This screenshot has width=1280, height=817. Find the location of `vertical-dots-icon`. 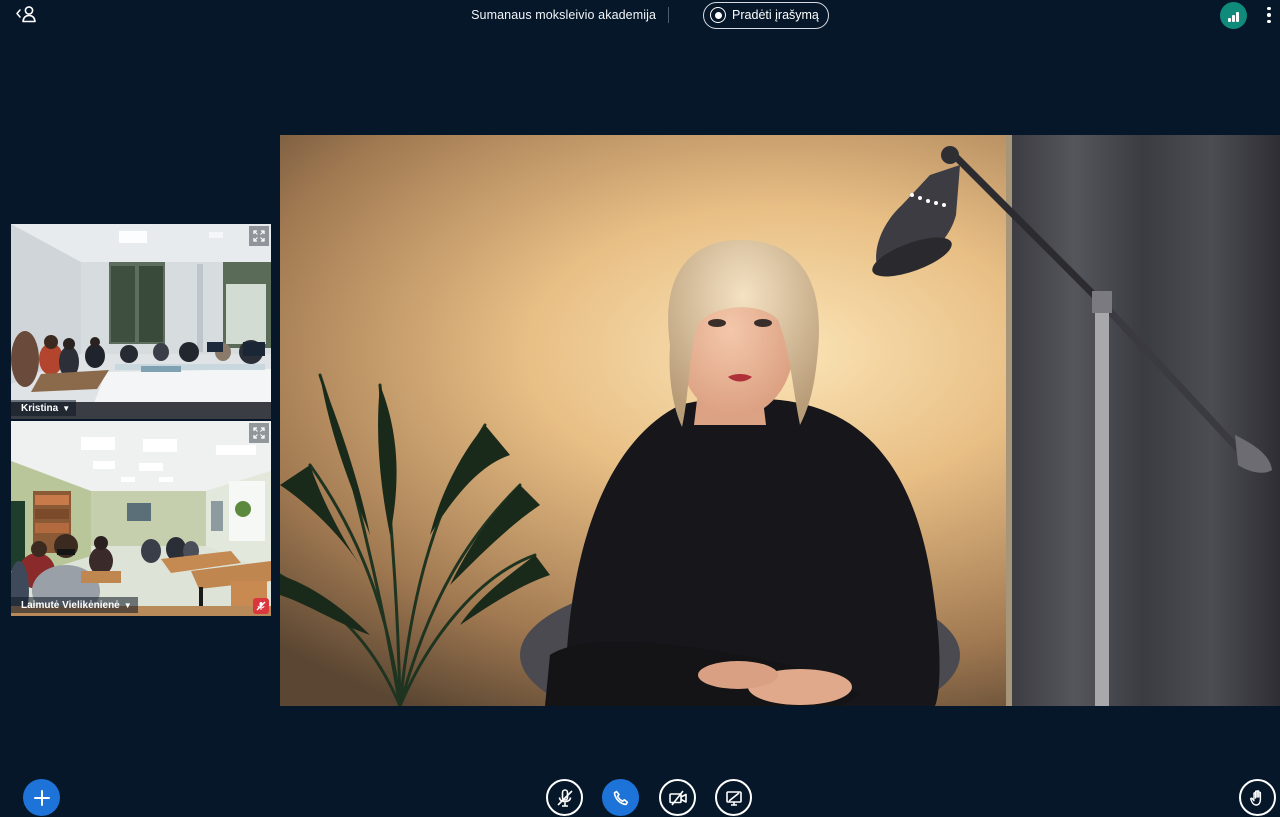

vertical-dots-icon is located at coordinates (1269, 8).